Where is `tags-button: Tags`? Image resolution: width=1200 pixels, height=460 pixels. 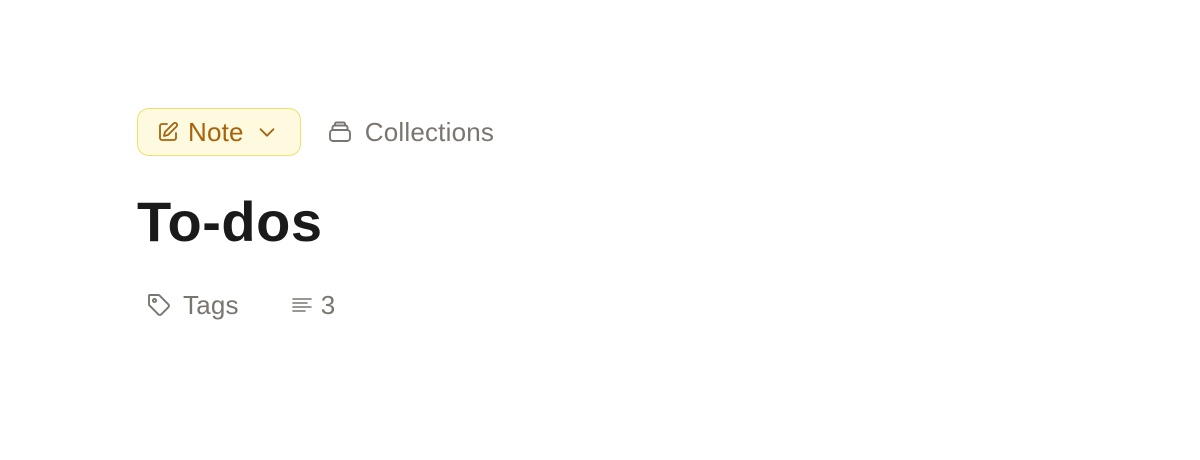
tags-button: Tags is located at coordinates (192, 305).